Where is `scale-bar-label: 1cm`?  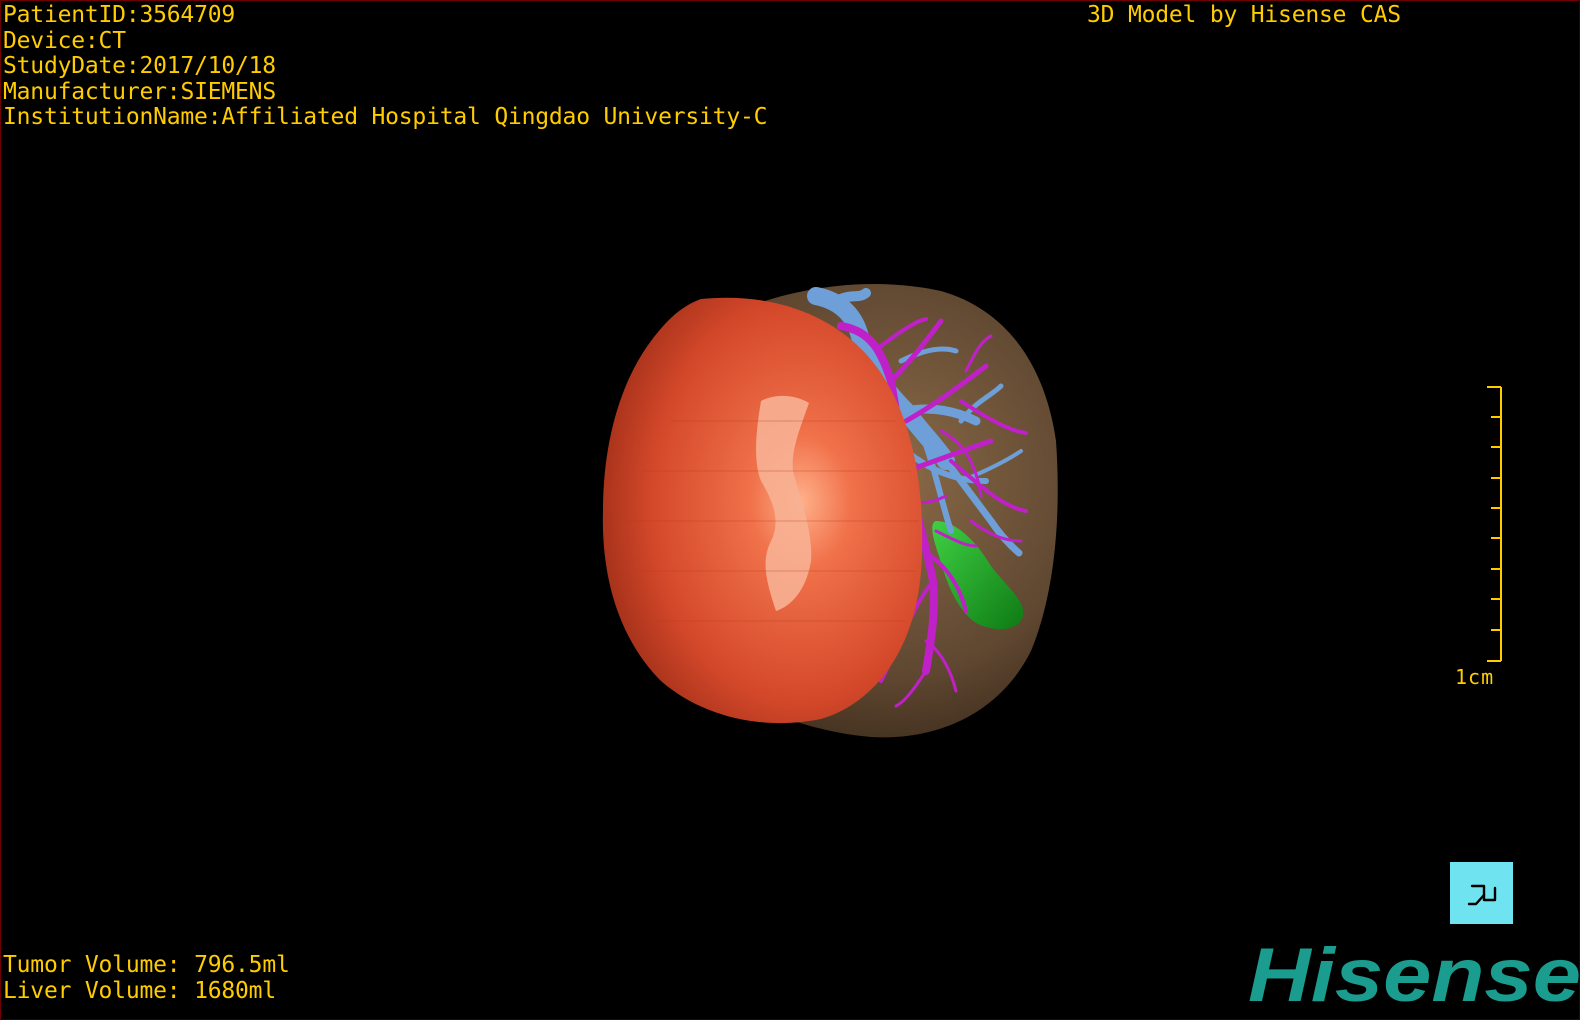 scale-bar-label: 1cm is located at coordinates (1475, 677).